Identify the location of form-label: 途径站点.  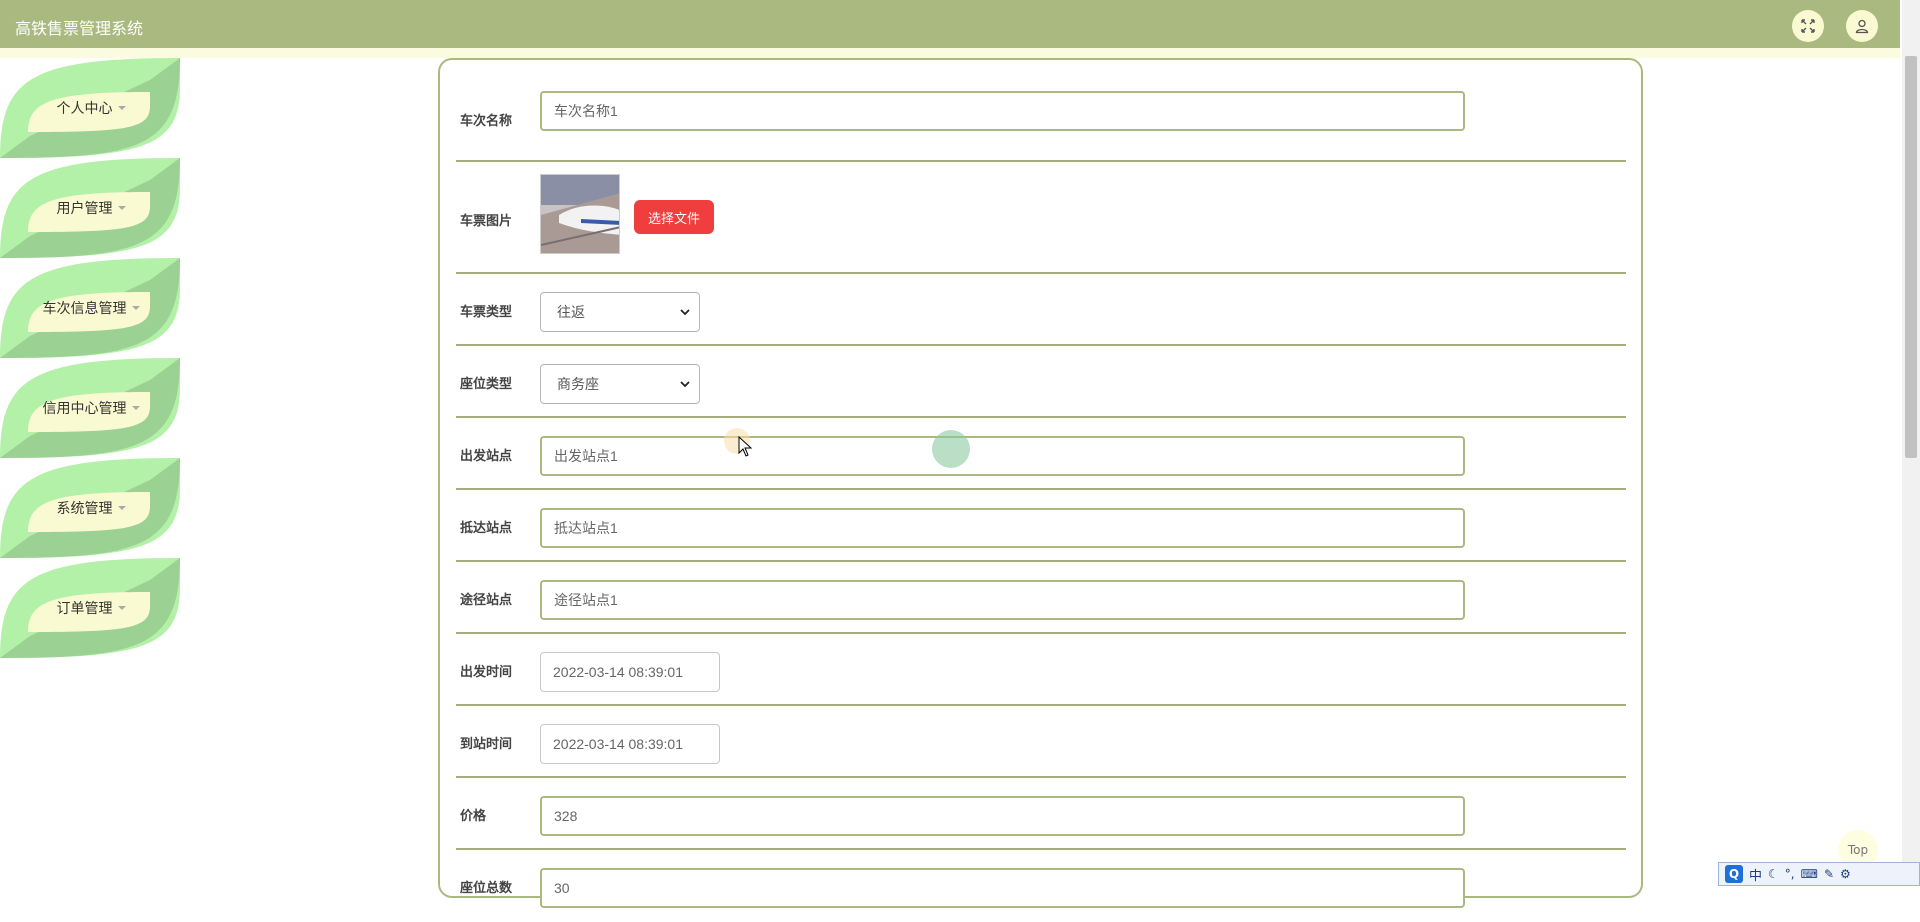
(486, 600).